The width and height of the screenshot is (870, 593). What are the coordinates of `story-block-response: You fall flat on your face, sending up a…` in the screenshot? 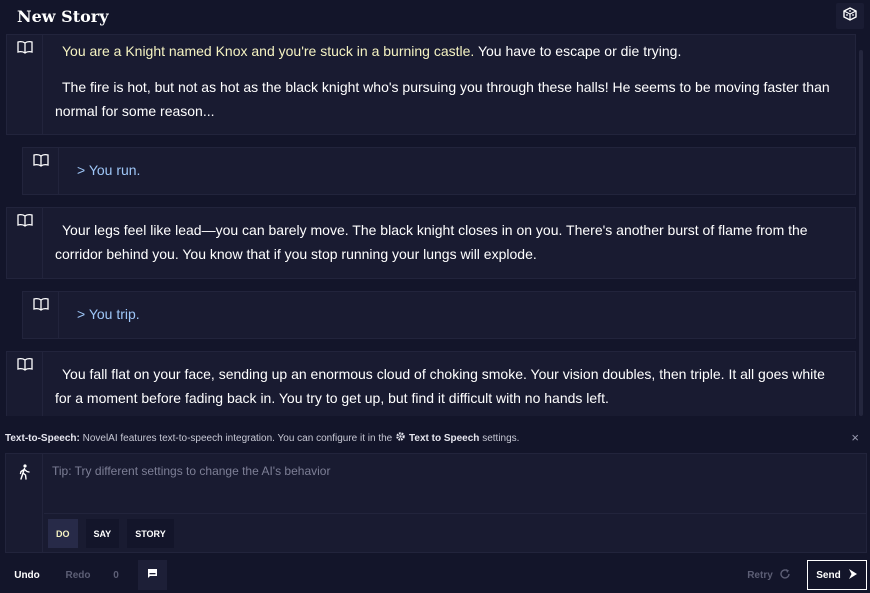 It's located at (431, 383).